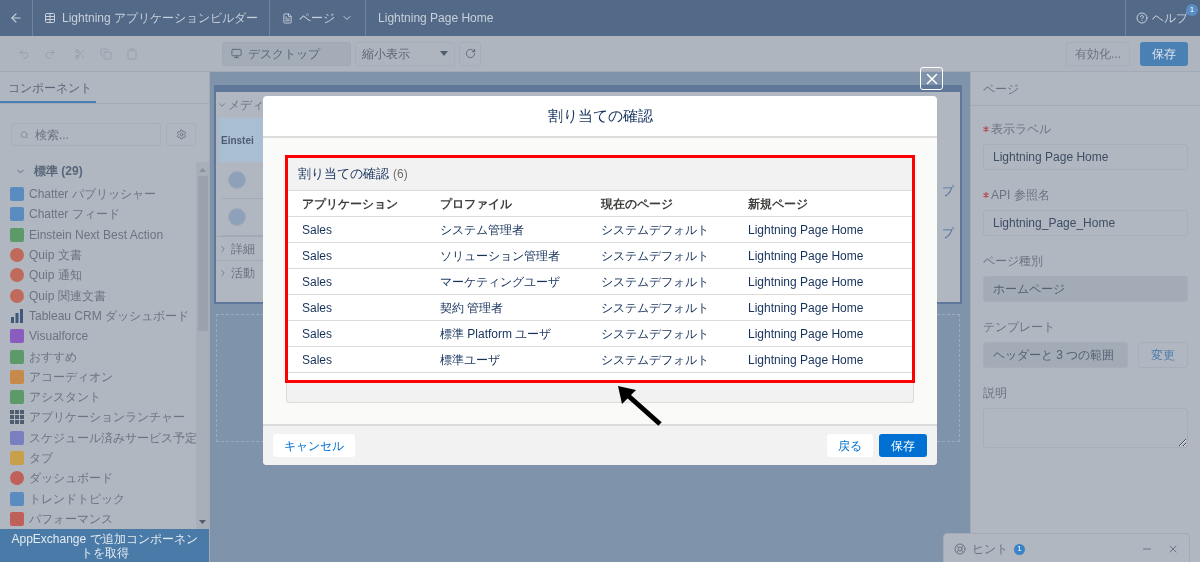 Image resolution: width=1200 pixels, height=562 pixels. I want to click on field-label: 説明, so click(995, 393).